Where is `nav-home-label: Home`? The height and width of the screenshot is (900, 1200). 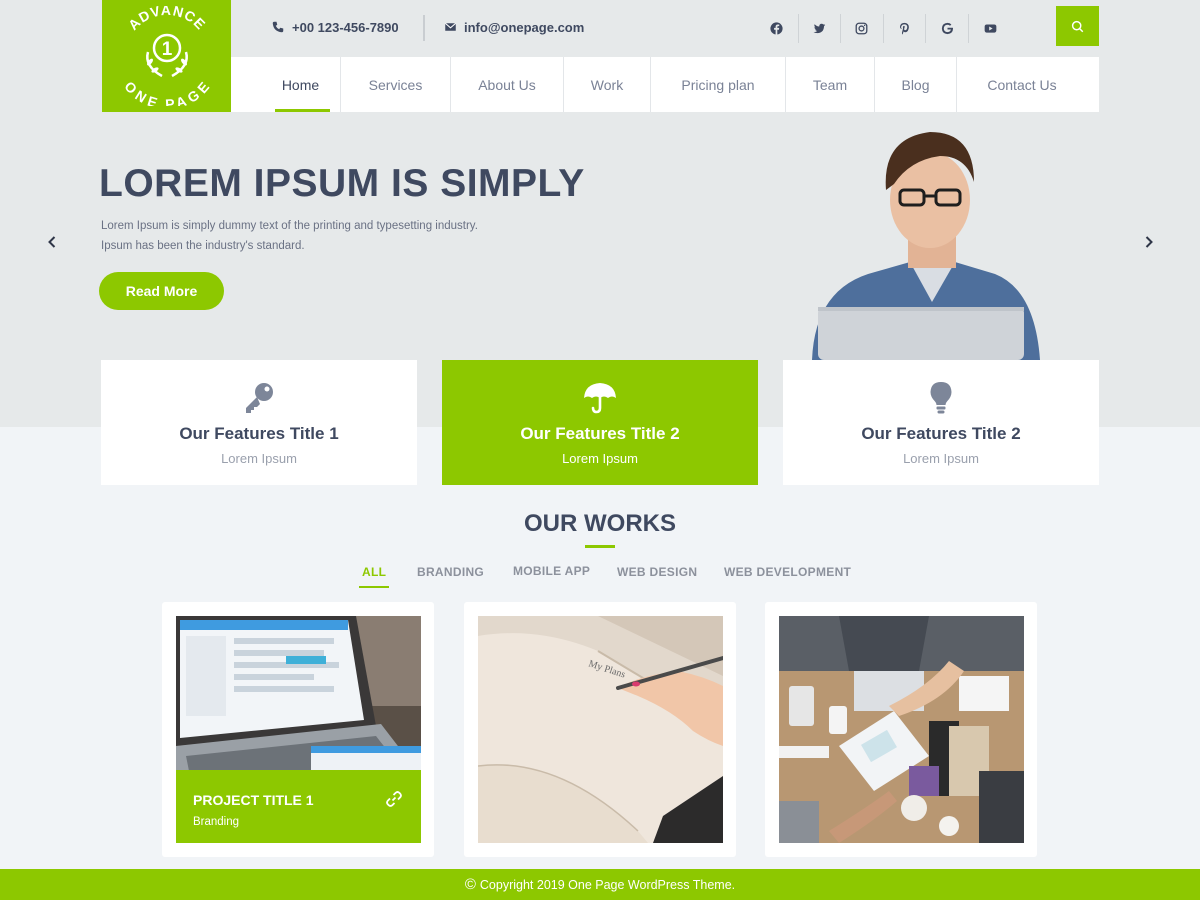
nav-home-label: Home is located at coordinates (300, 84).